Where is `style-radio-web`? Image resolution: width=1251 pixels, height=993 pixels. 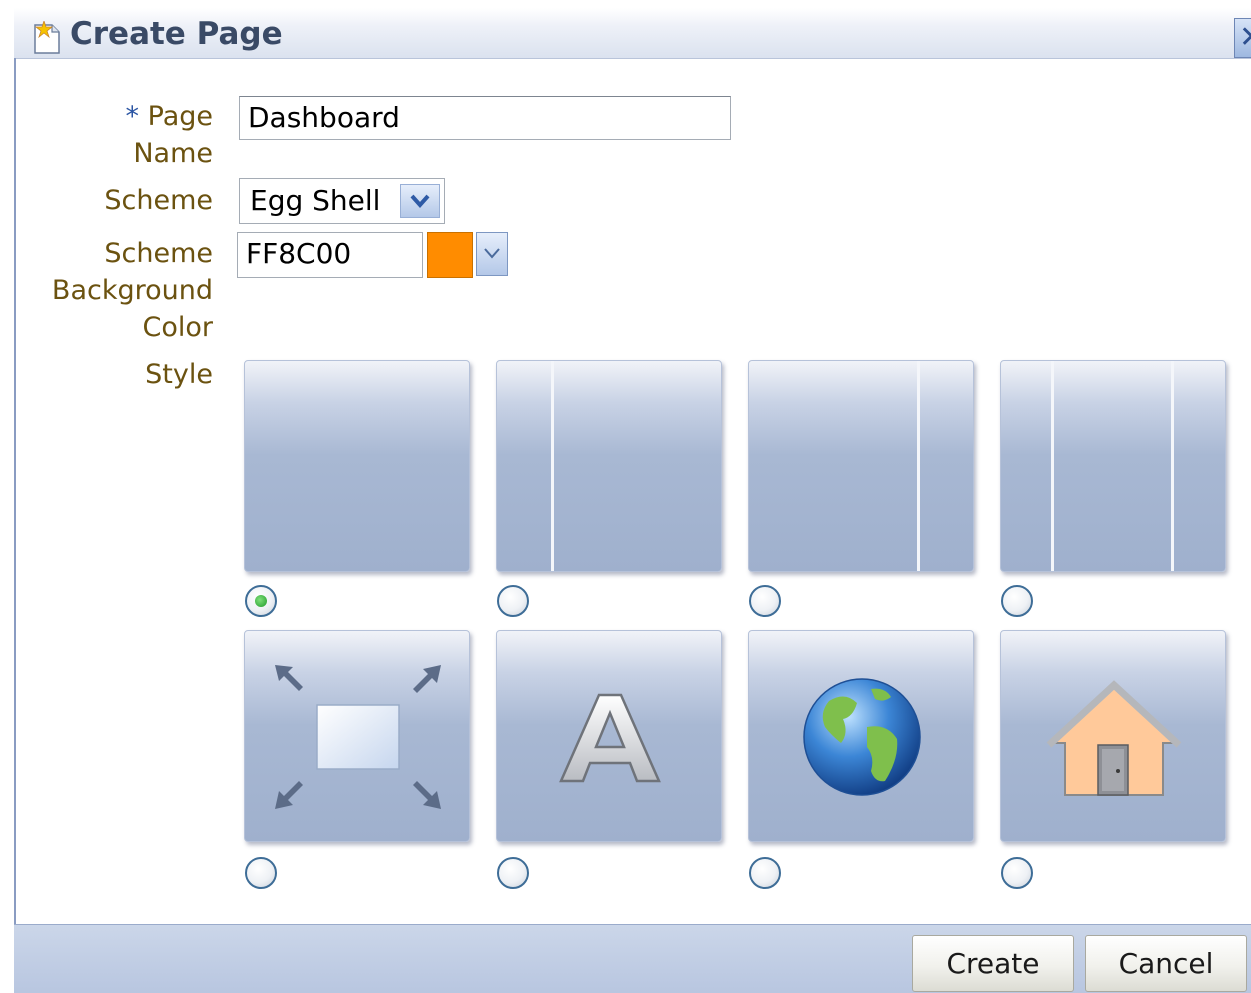 style-radio-web is located at coordinates (765, 873).